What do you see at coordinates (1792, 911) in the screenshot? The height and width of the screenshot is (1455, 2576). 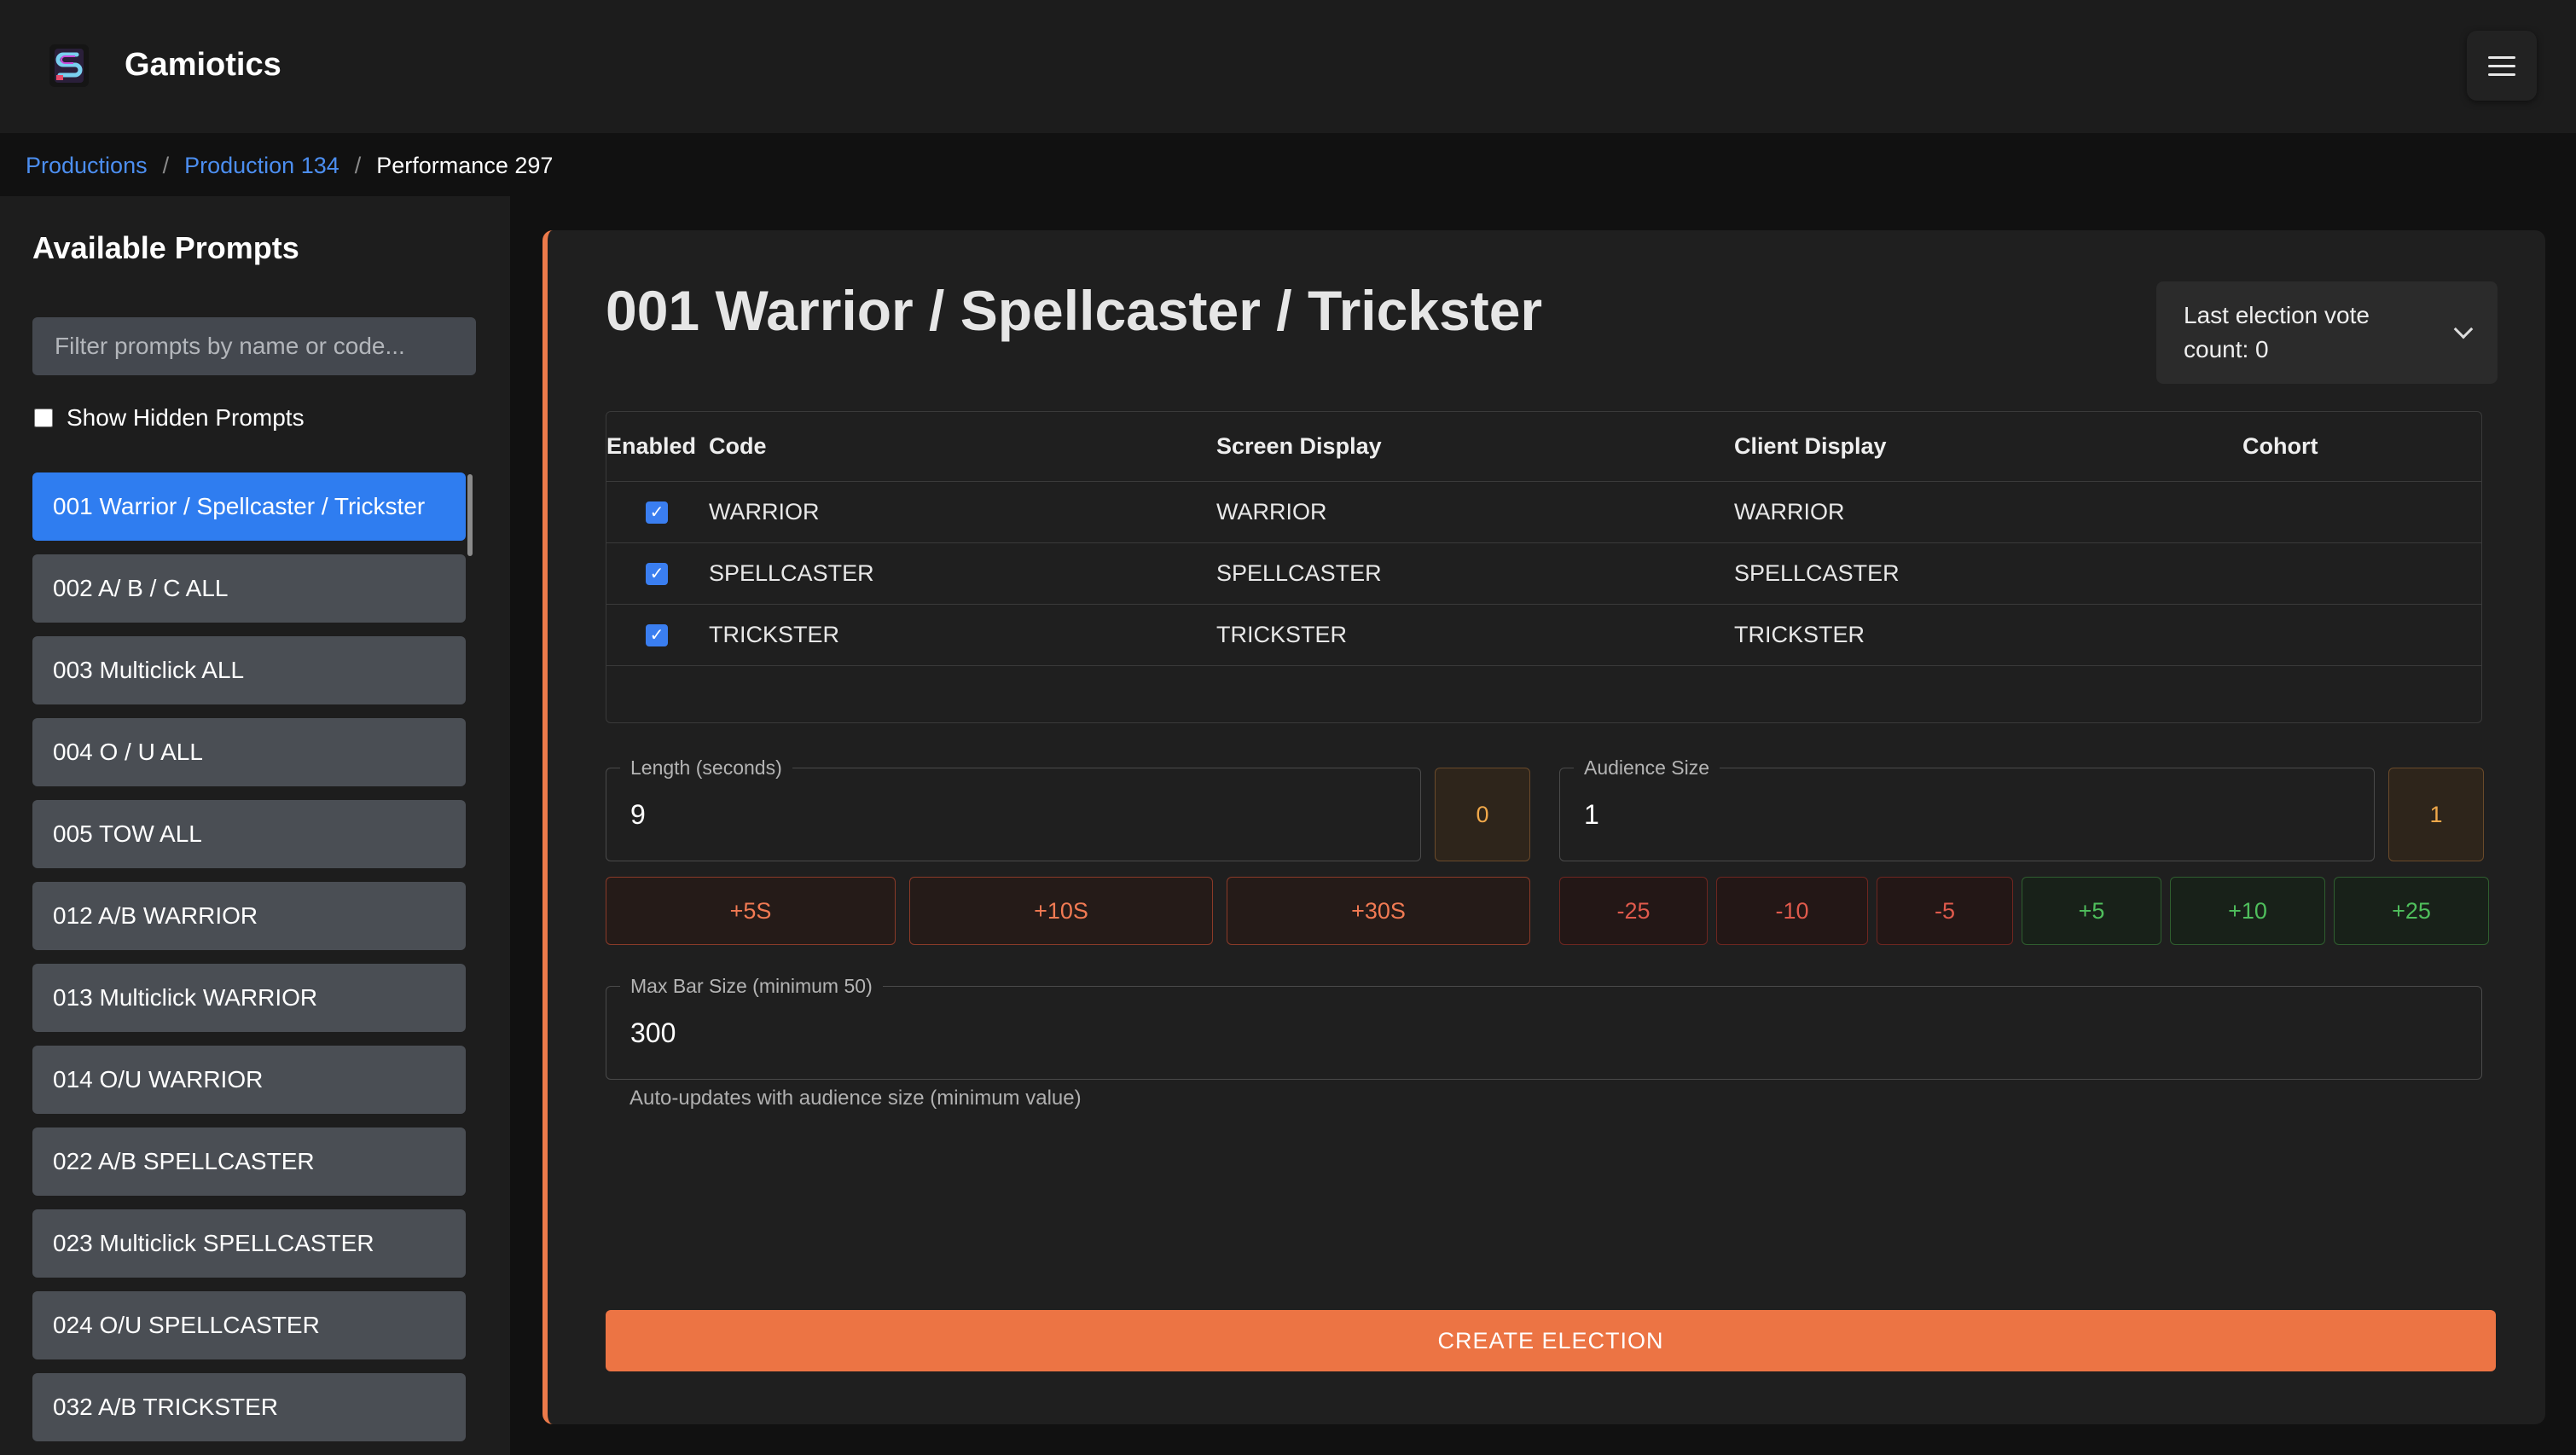 I see `audience-minus-10-button: -10` at bounding box center [1792, 911].